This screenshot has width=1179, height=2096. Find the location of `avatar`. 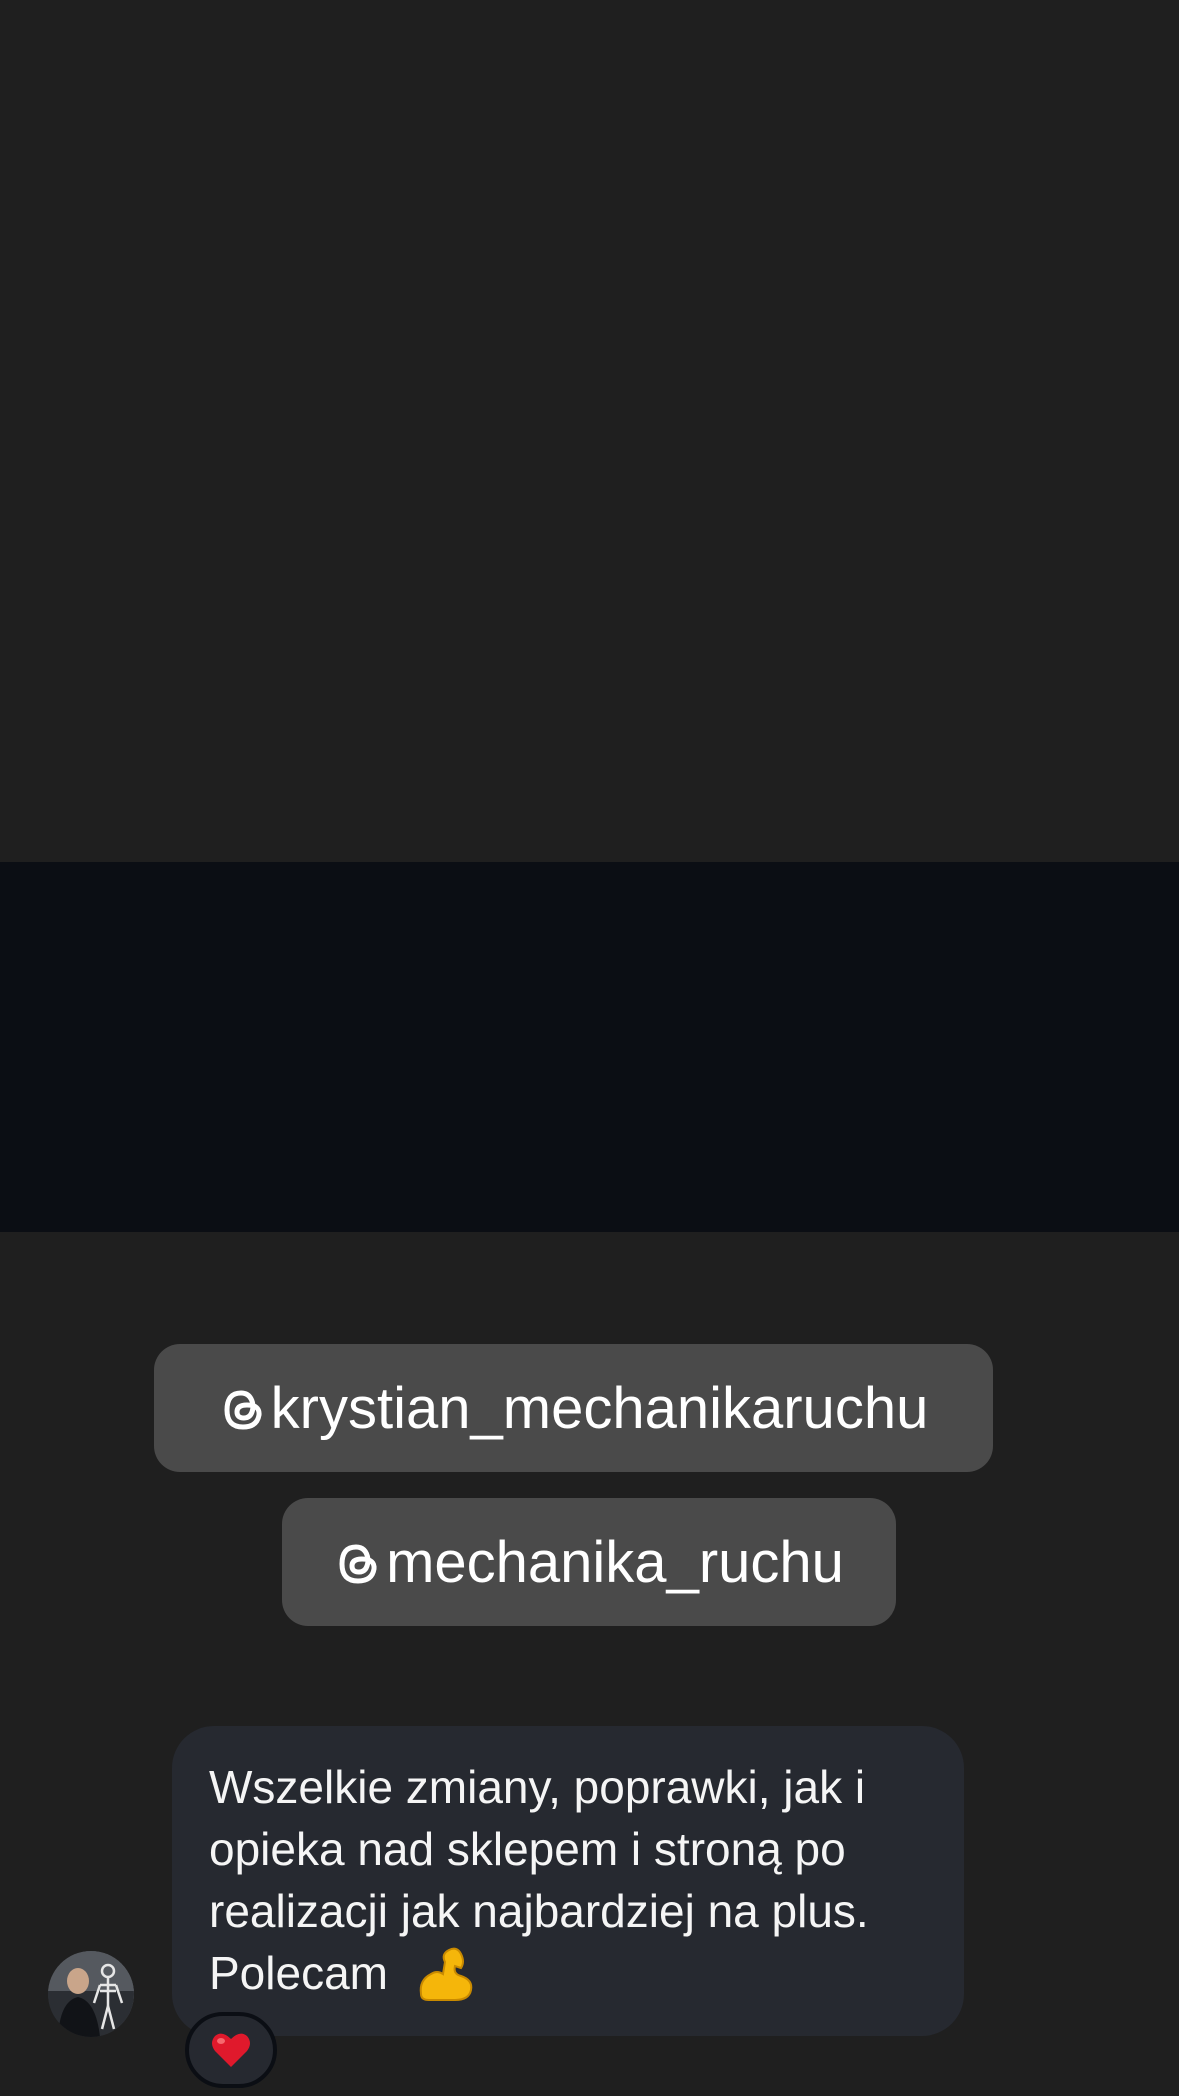

avatar is located at coordinates (91, 1994).